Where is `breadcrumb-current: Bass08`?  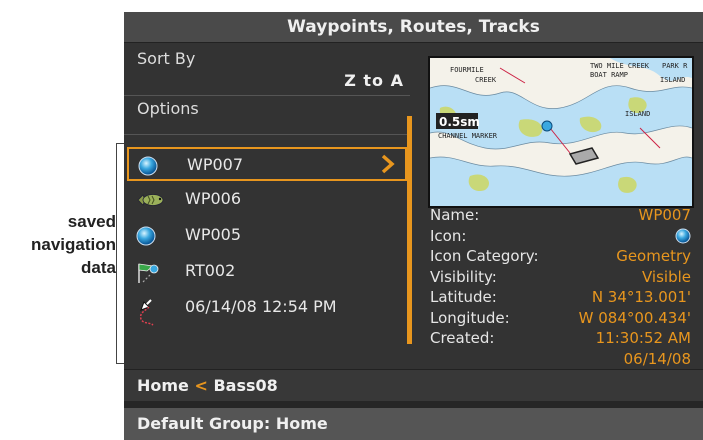
breadcrumb-current: Bass08 is located at coordinates (245, 385).